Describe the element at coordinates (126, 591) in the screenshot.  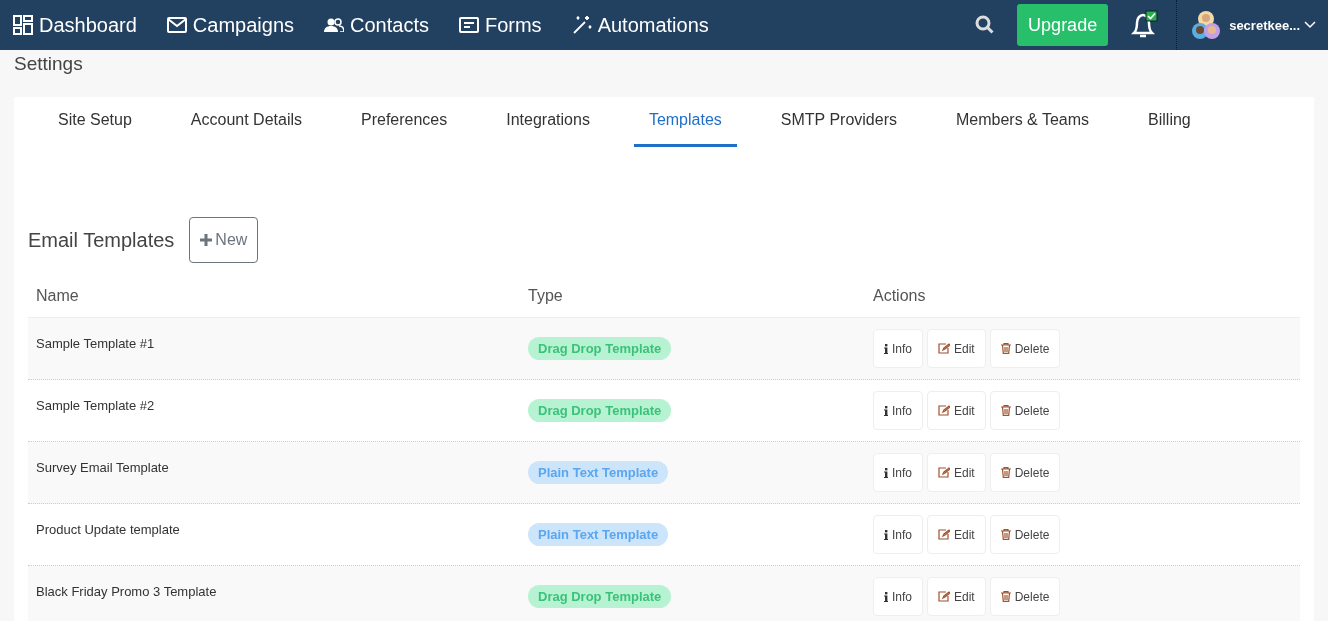
I see `template-name: Black Friday Promo 3 Template` at that location.